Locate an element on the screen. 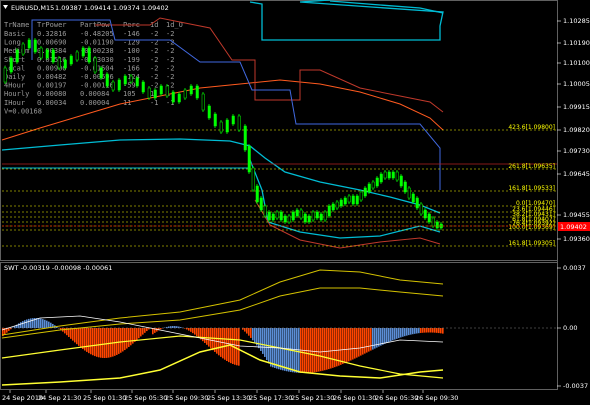 Image resolution: width=590 pixels, height=405 pixels. sub-tick-label: 0.0037 is located at coordinates (574, 268).